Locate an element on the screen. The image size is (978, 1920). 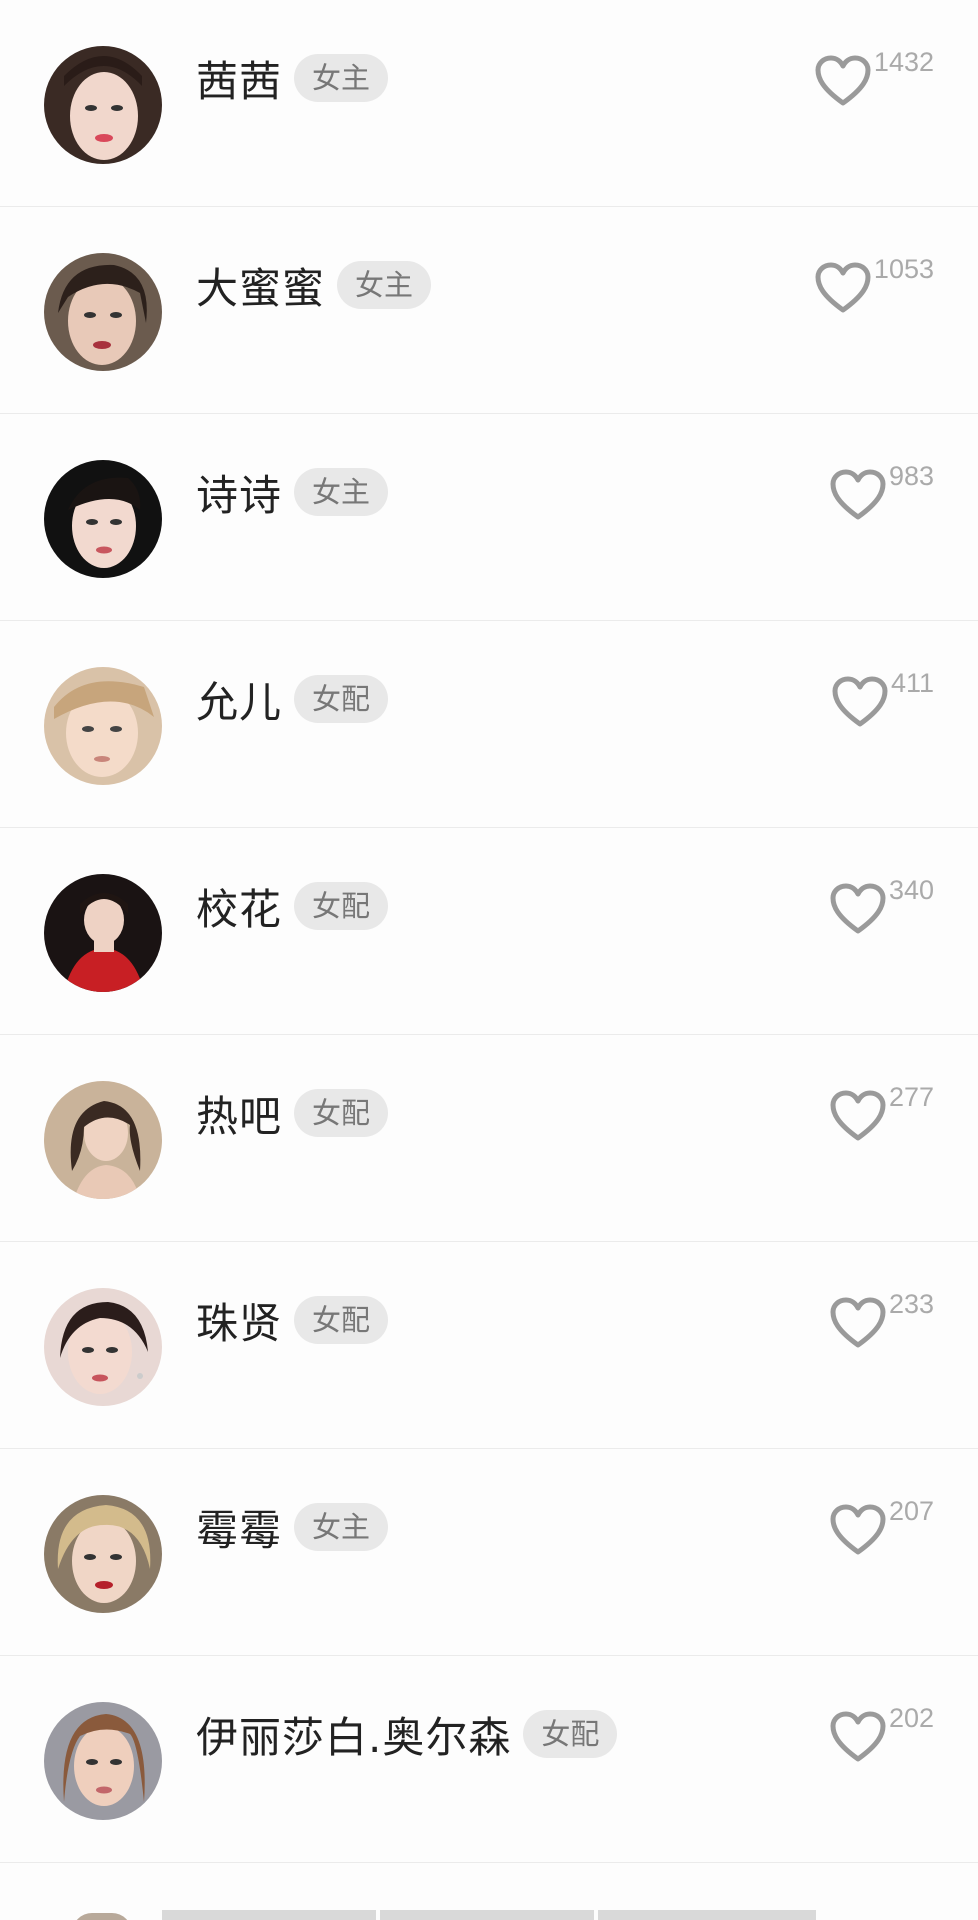
like-count: 277 is located at coordinates (911, 1097).